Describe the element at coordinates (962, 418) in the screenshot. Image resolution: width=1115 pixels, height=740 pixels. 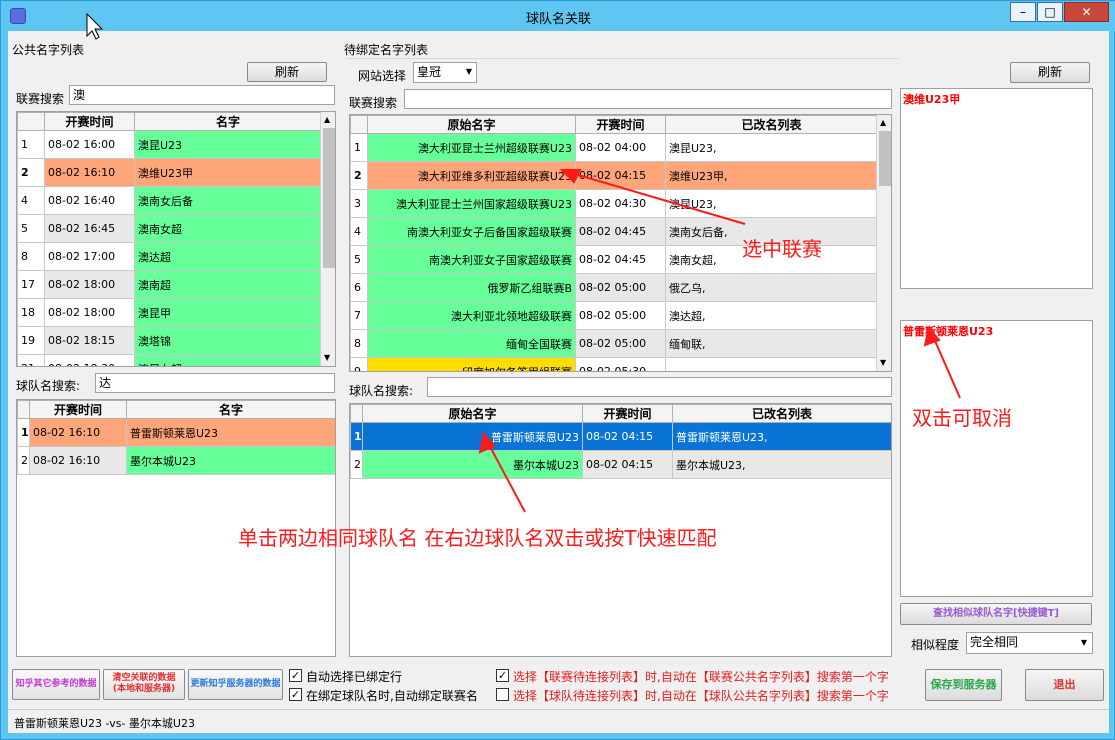
I see `annotation-double-click: 双击可取消` at that location.